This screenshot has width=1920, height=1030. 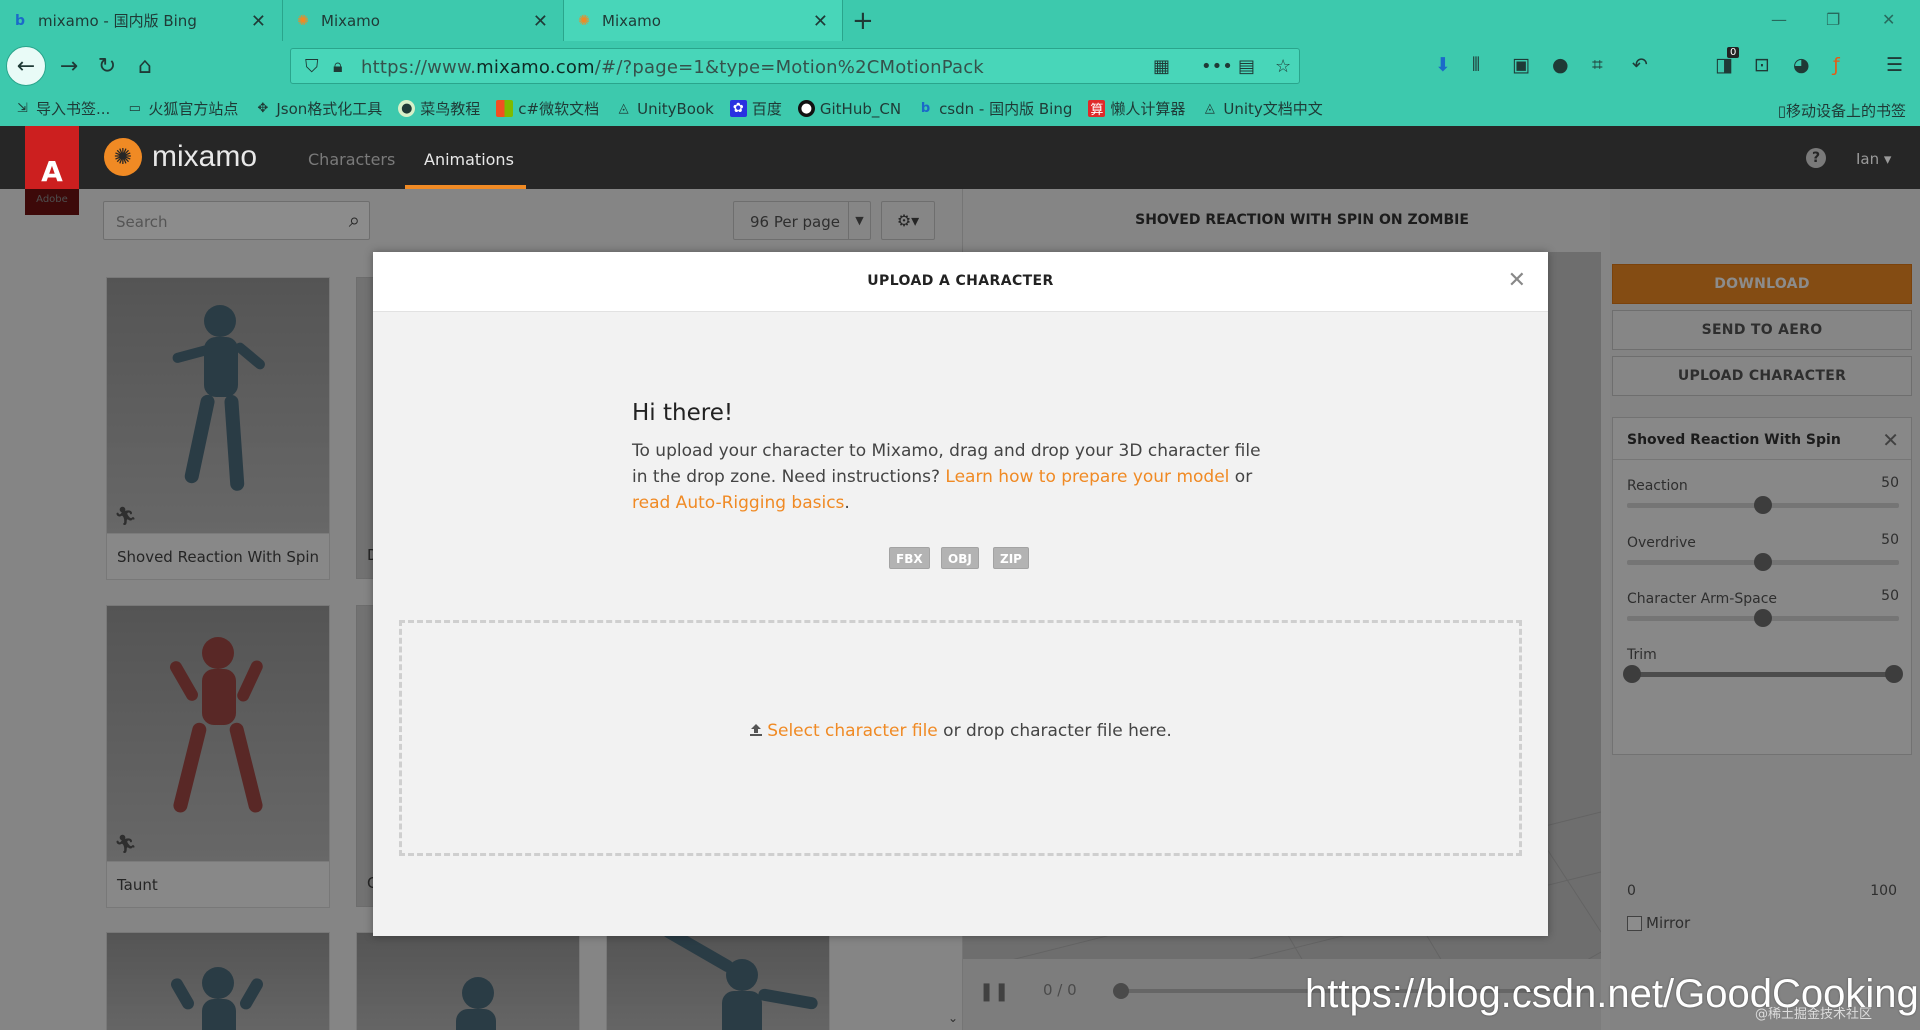 I want to click on window-close-icon: ✕, so click(x=1888, y=19).